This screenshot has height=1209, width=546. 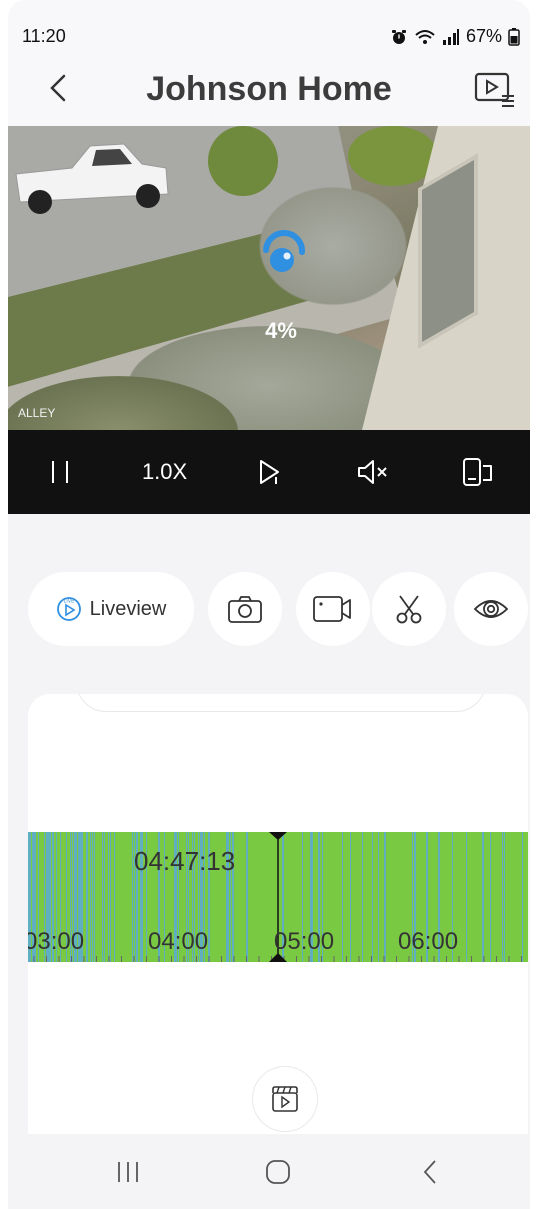 I want to click on rotate-screen-button, so click(x=478, y=472).